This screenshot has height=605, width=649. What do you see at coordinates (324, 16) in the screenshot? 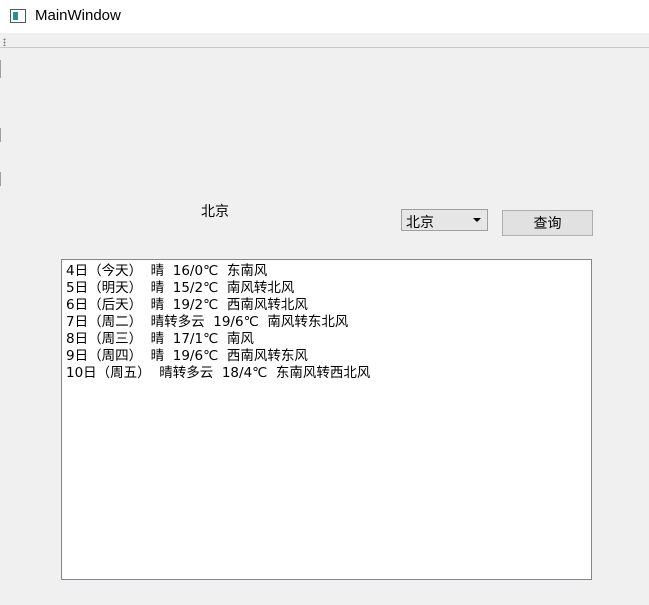
I see `title-bar: MainWindow` at bounding box center [324, 16].